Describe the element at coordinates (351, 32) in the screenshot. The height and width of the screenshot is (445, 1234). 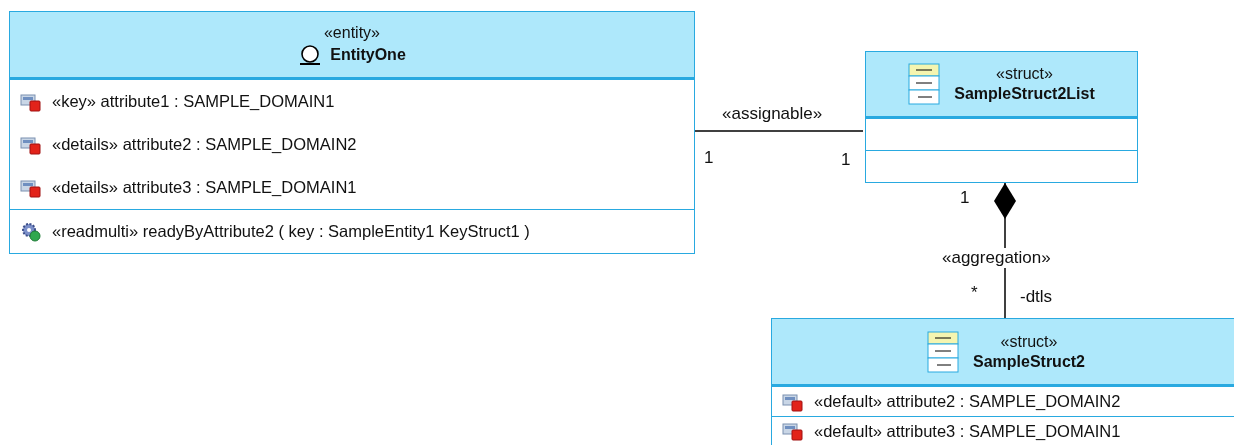
I see `stereotype-label: «entity»` at that location.